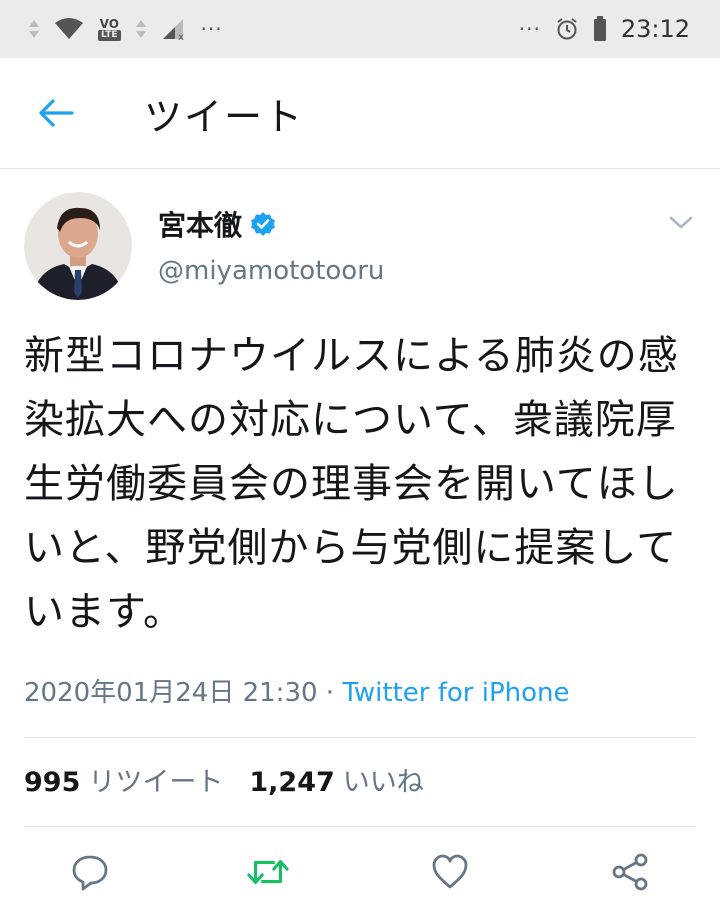  I want to click on display-name-text: 宮本徹, so click(200, 225).